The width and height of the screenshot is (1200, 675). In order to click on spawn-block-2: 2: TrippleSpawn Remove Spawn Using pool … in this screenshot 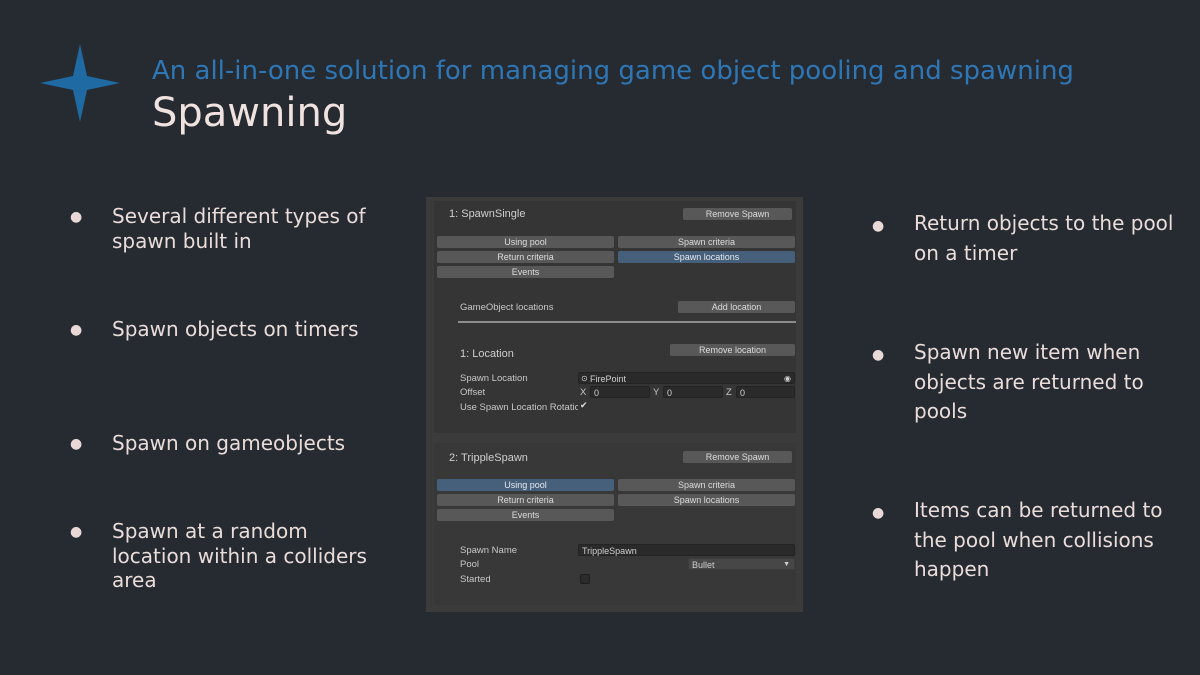, I will do `click(615, 524)`.